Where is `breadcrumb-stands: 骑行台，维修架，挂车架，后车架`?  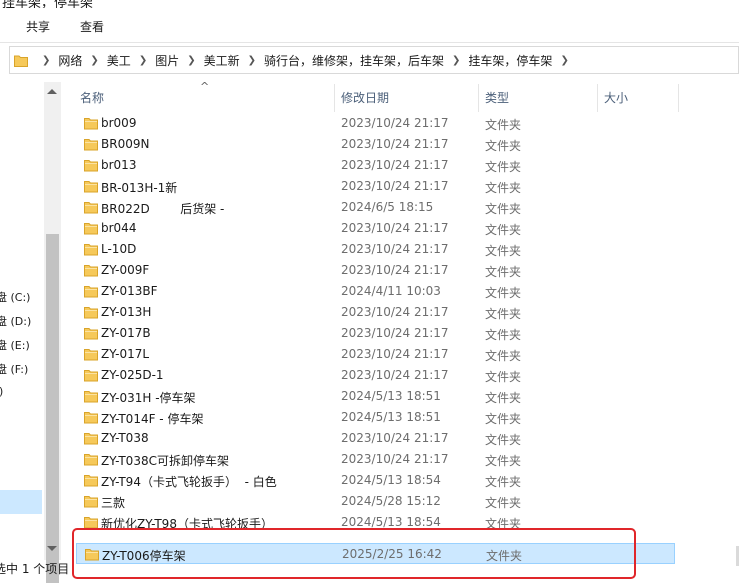
breadcrumb-stands: 骑行台，维修架，挂车架，后车架 is located at coordinates (354, 60).